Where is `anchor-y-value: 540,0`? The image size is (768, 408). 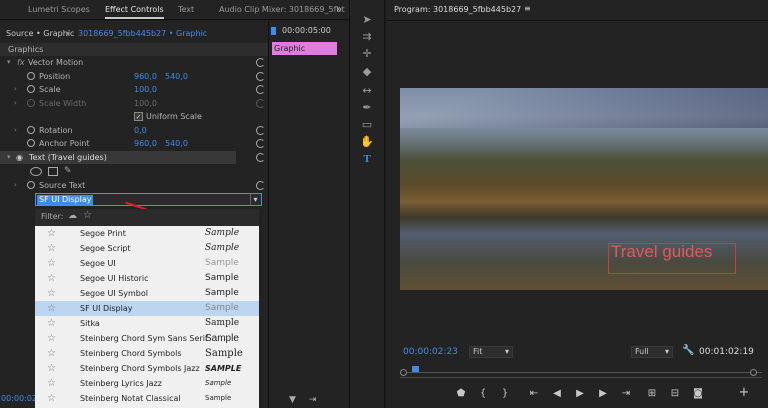 anchor-y-value: 540,0 is located at coordinates (176, 143).